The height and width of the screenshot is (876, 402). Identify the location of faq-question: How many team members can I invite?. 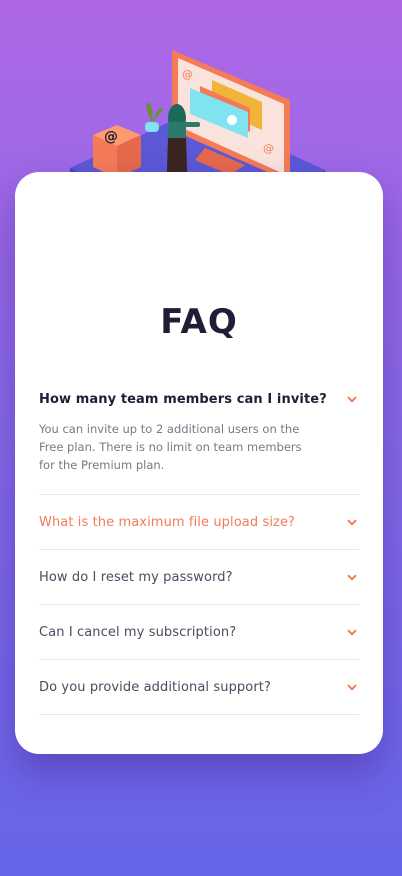
(183, 399).